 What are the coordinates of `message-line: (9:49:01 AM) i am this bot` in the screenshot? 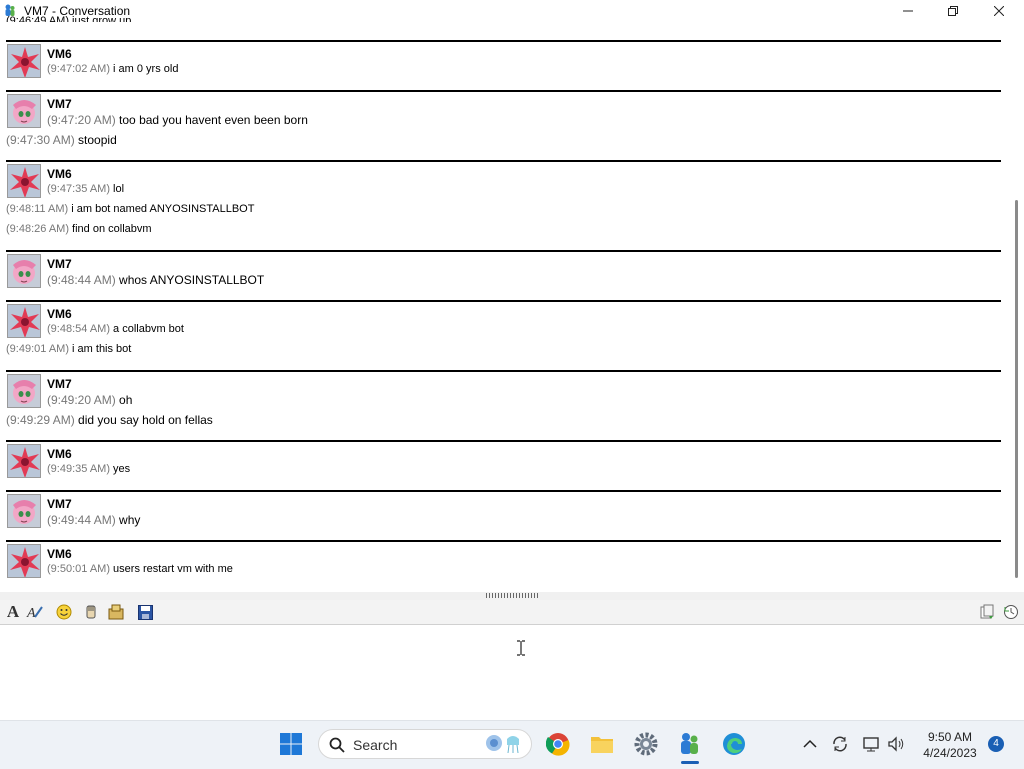 It's located at (68, 349).